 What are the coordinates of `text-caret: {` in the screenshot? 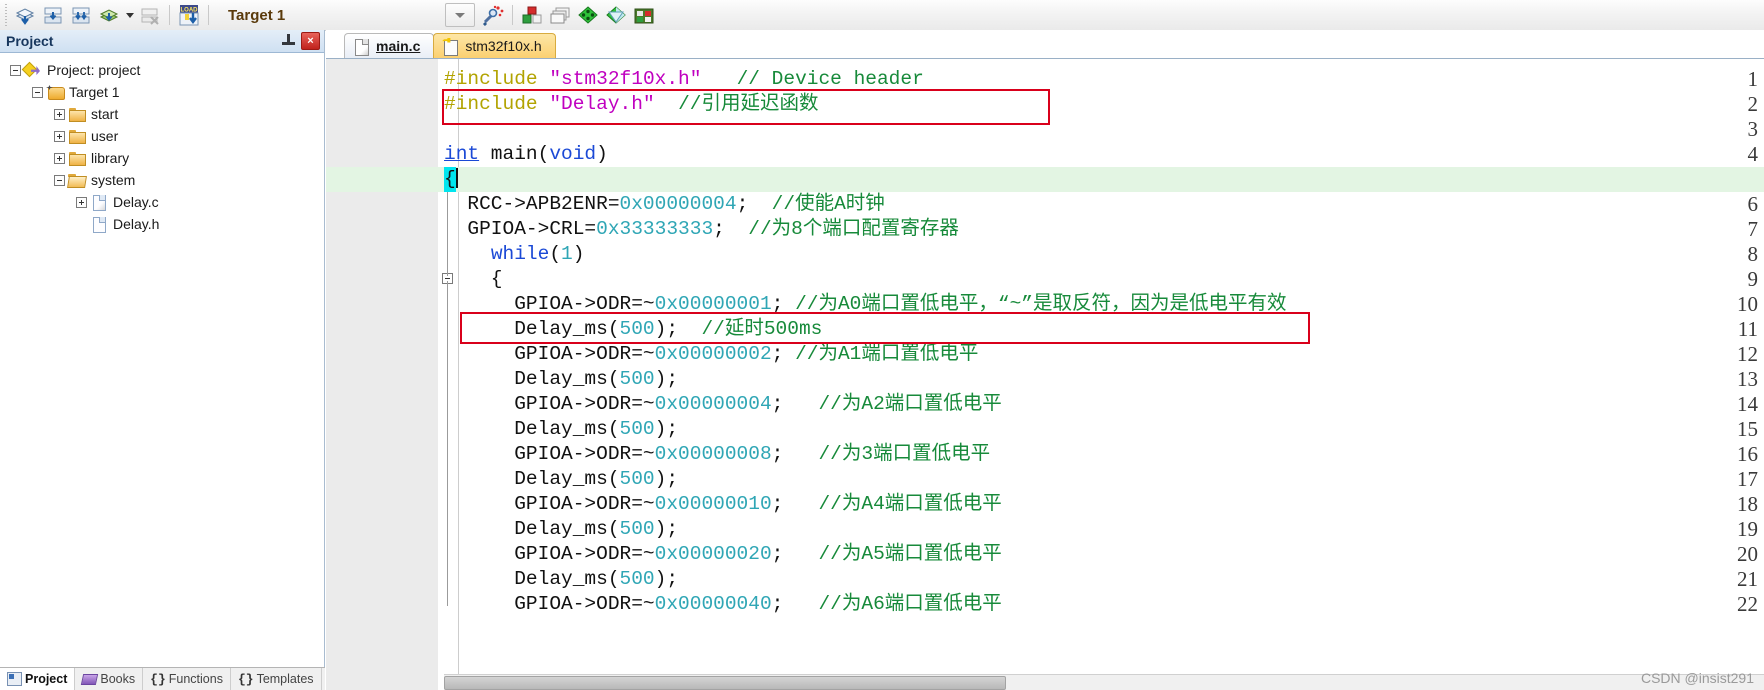 It's located at (450, 179).